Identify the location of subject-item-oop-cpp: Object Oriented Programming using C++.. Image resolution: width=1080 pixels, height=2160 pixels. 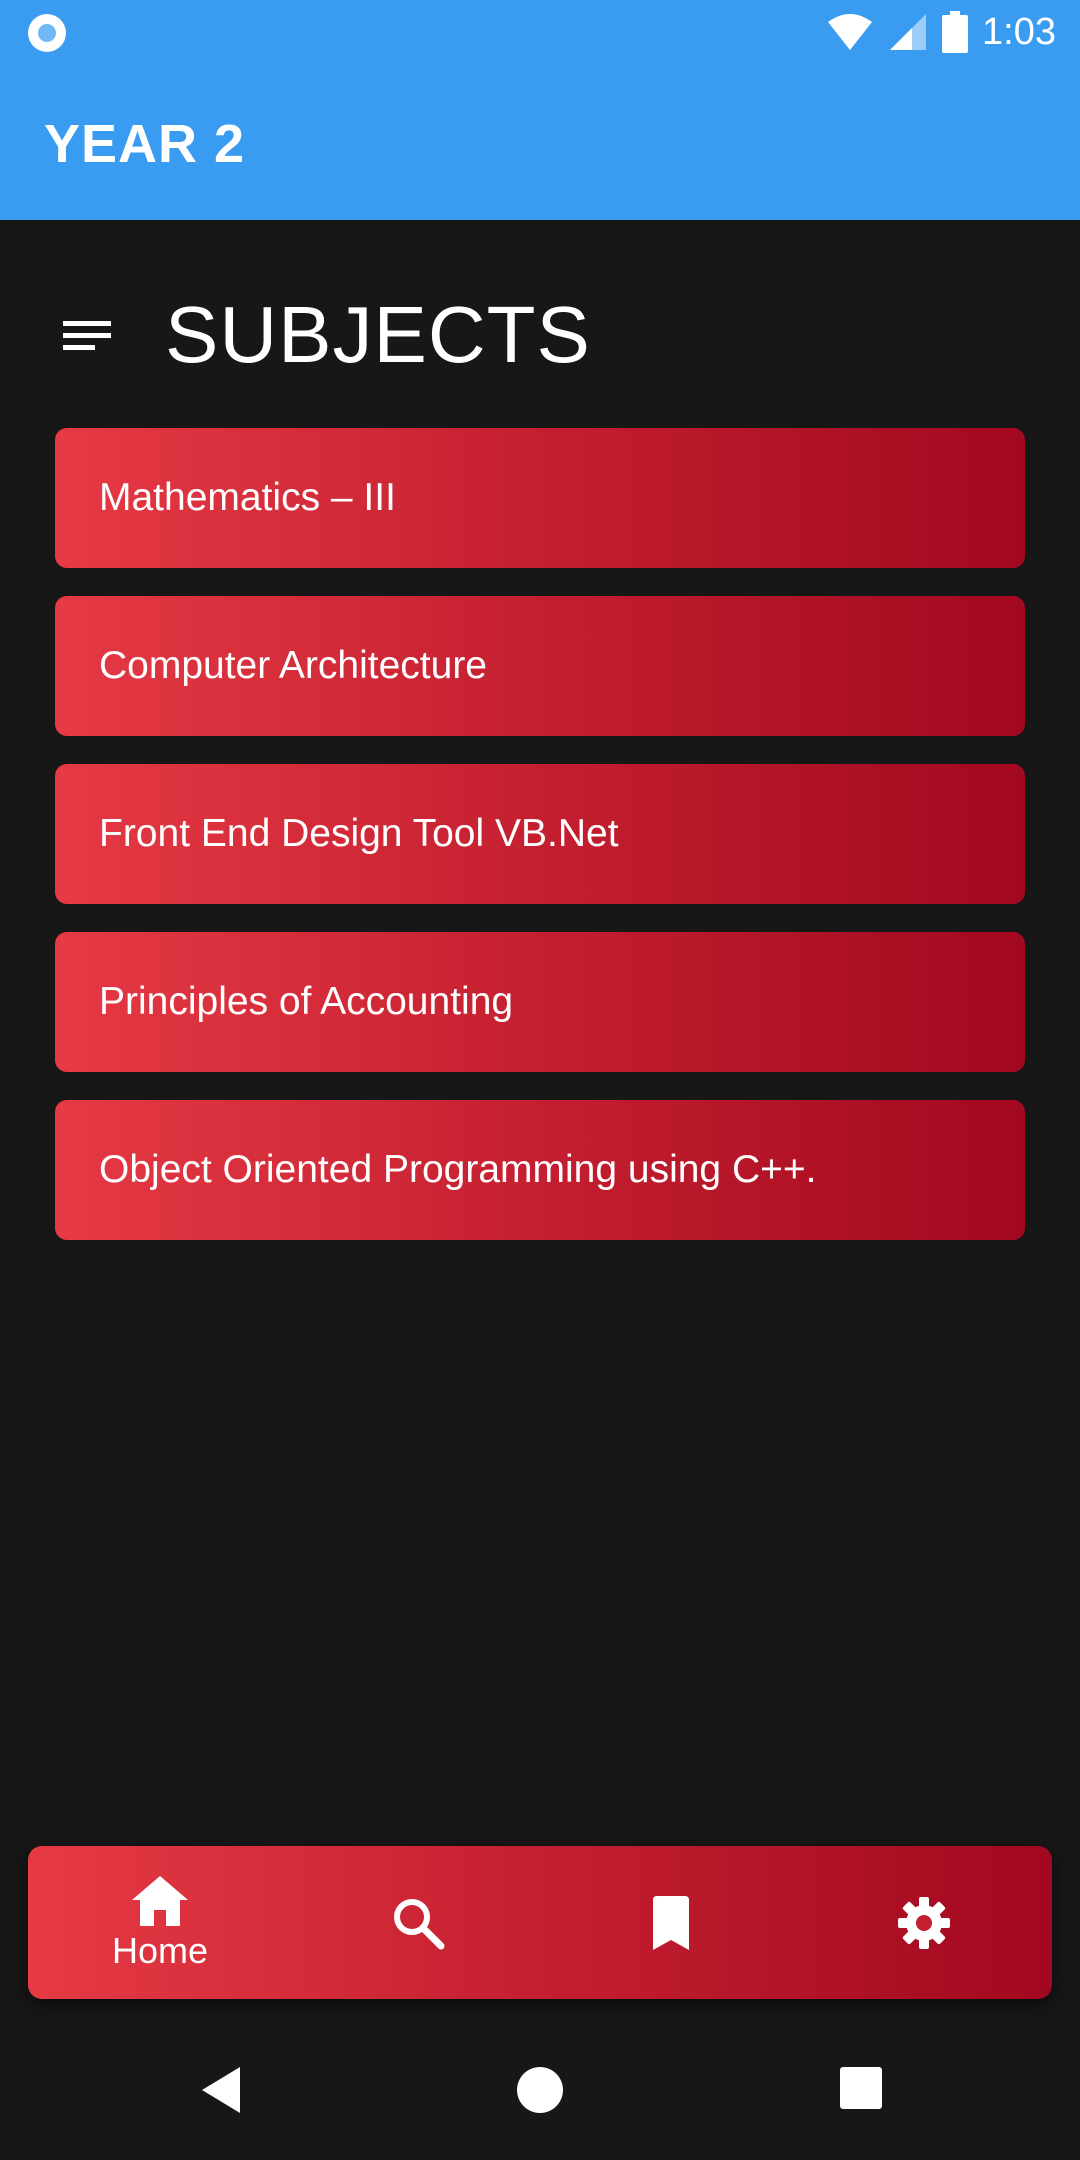
(540, 1170).